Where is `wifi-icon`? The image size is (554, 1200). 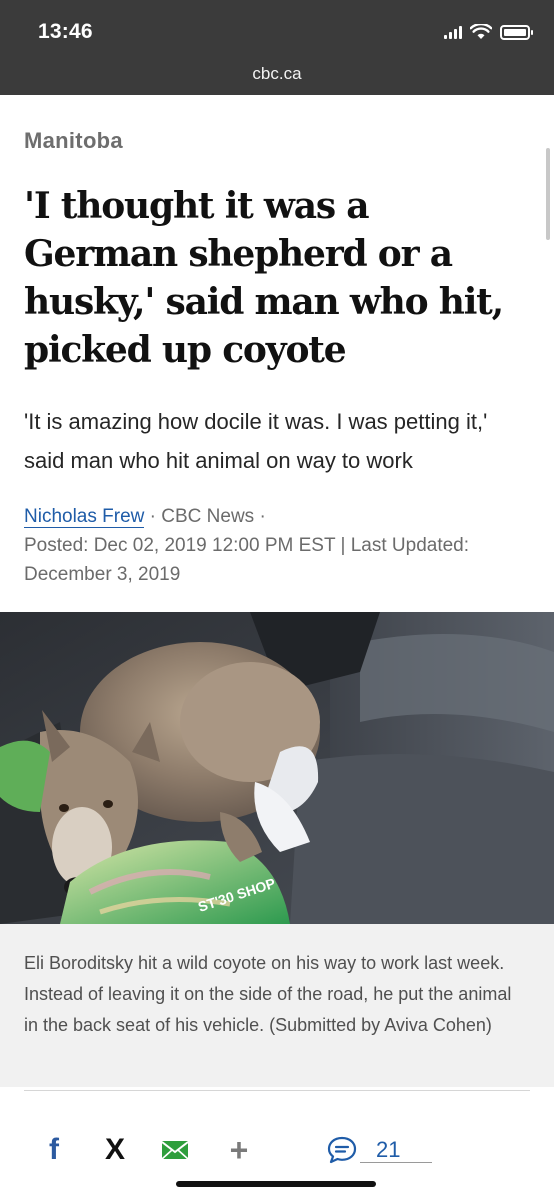
wifi-icon is located at coordinates (481, 31).